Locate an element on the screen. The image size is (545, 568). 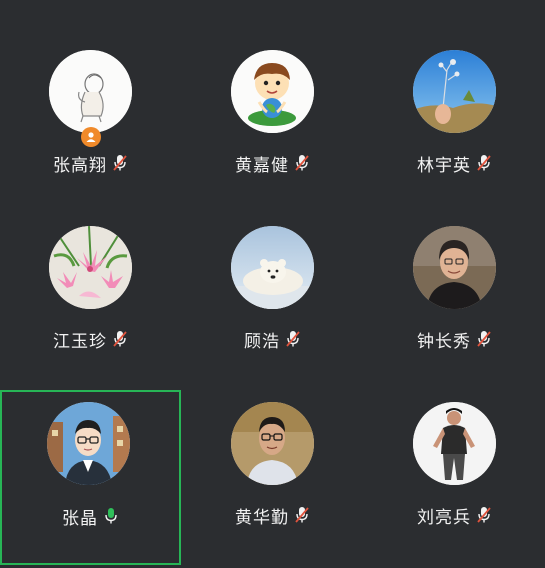
man-standing-photo-avatar-icon is located at coordinates (454, 443).